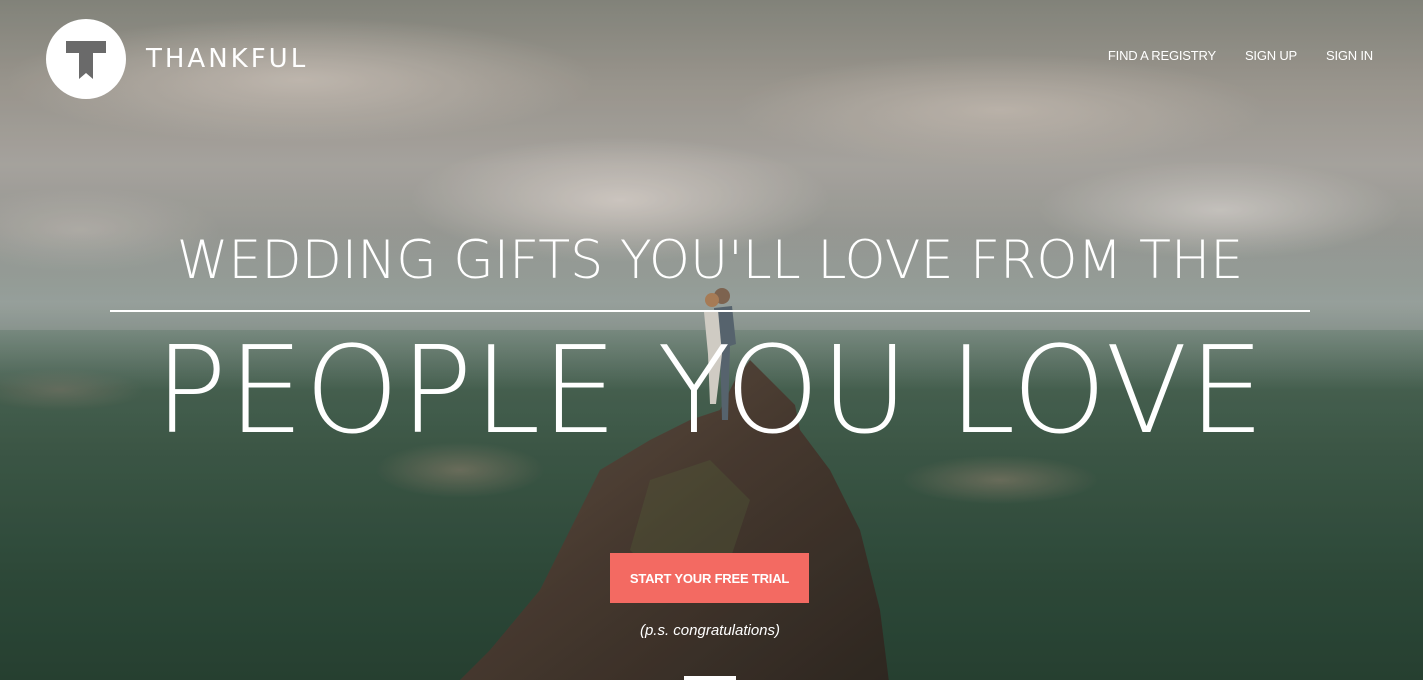 This screenshot has width=1423, height=680. I want to click on brand-name: THANKFUL, so click(227, 59).